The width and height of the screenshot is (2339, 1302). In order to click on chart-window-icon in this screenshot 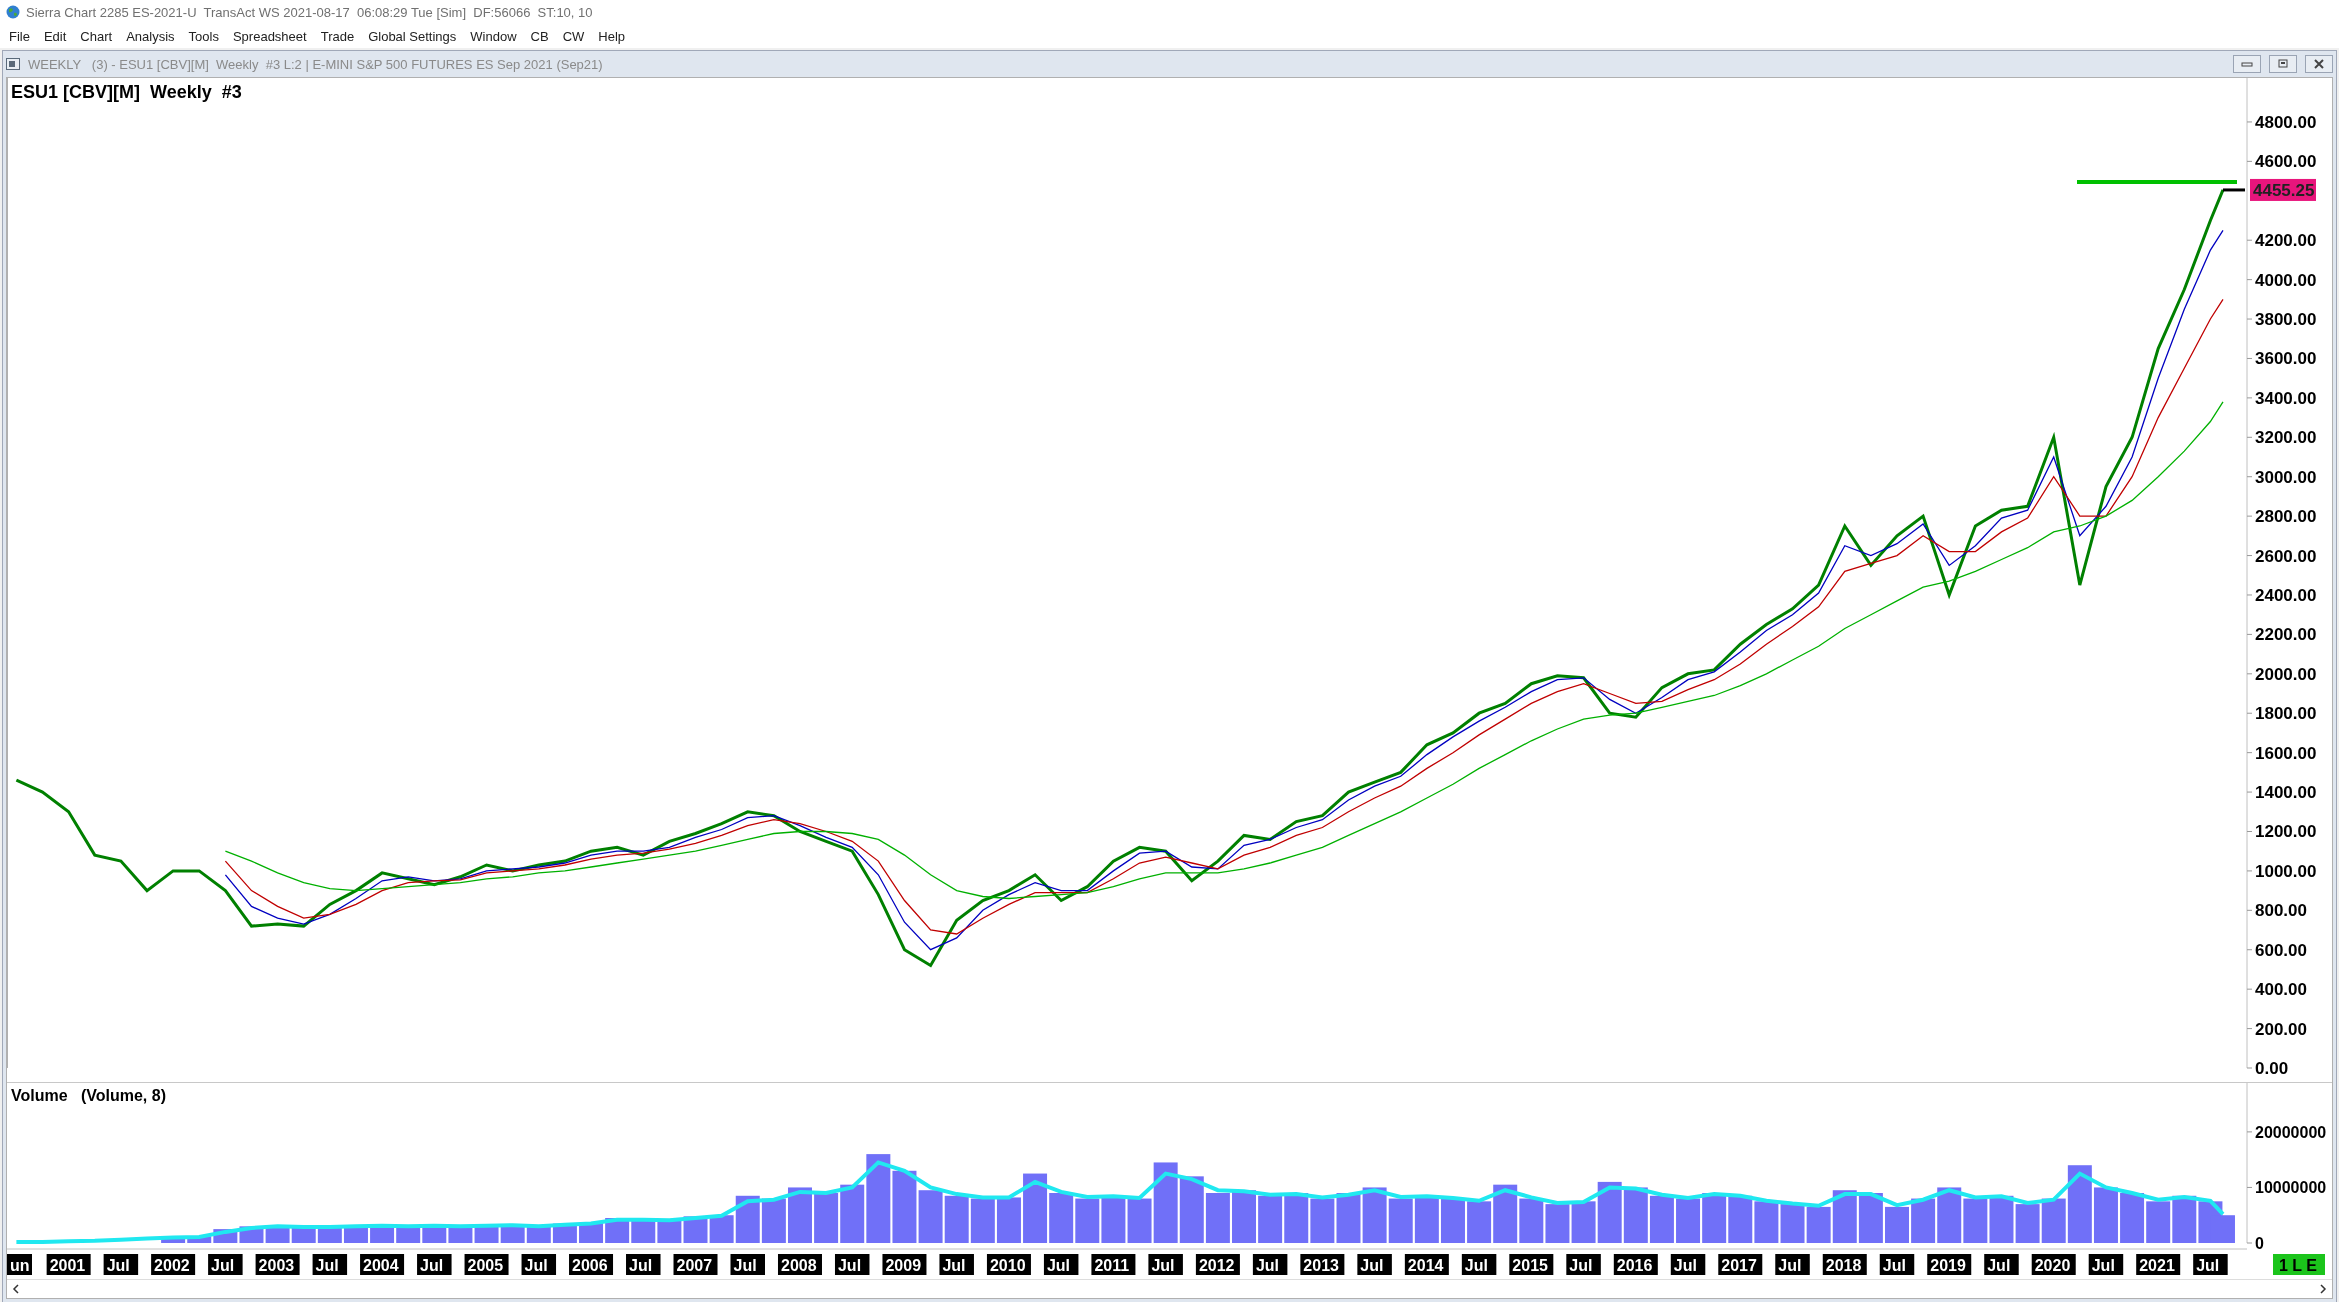, I will do `click(13, 64)`.